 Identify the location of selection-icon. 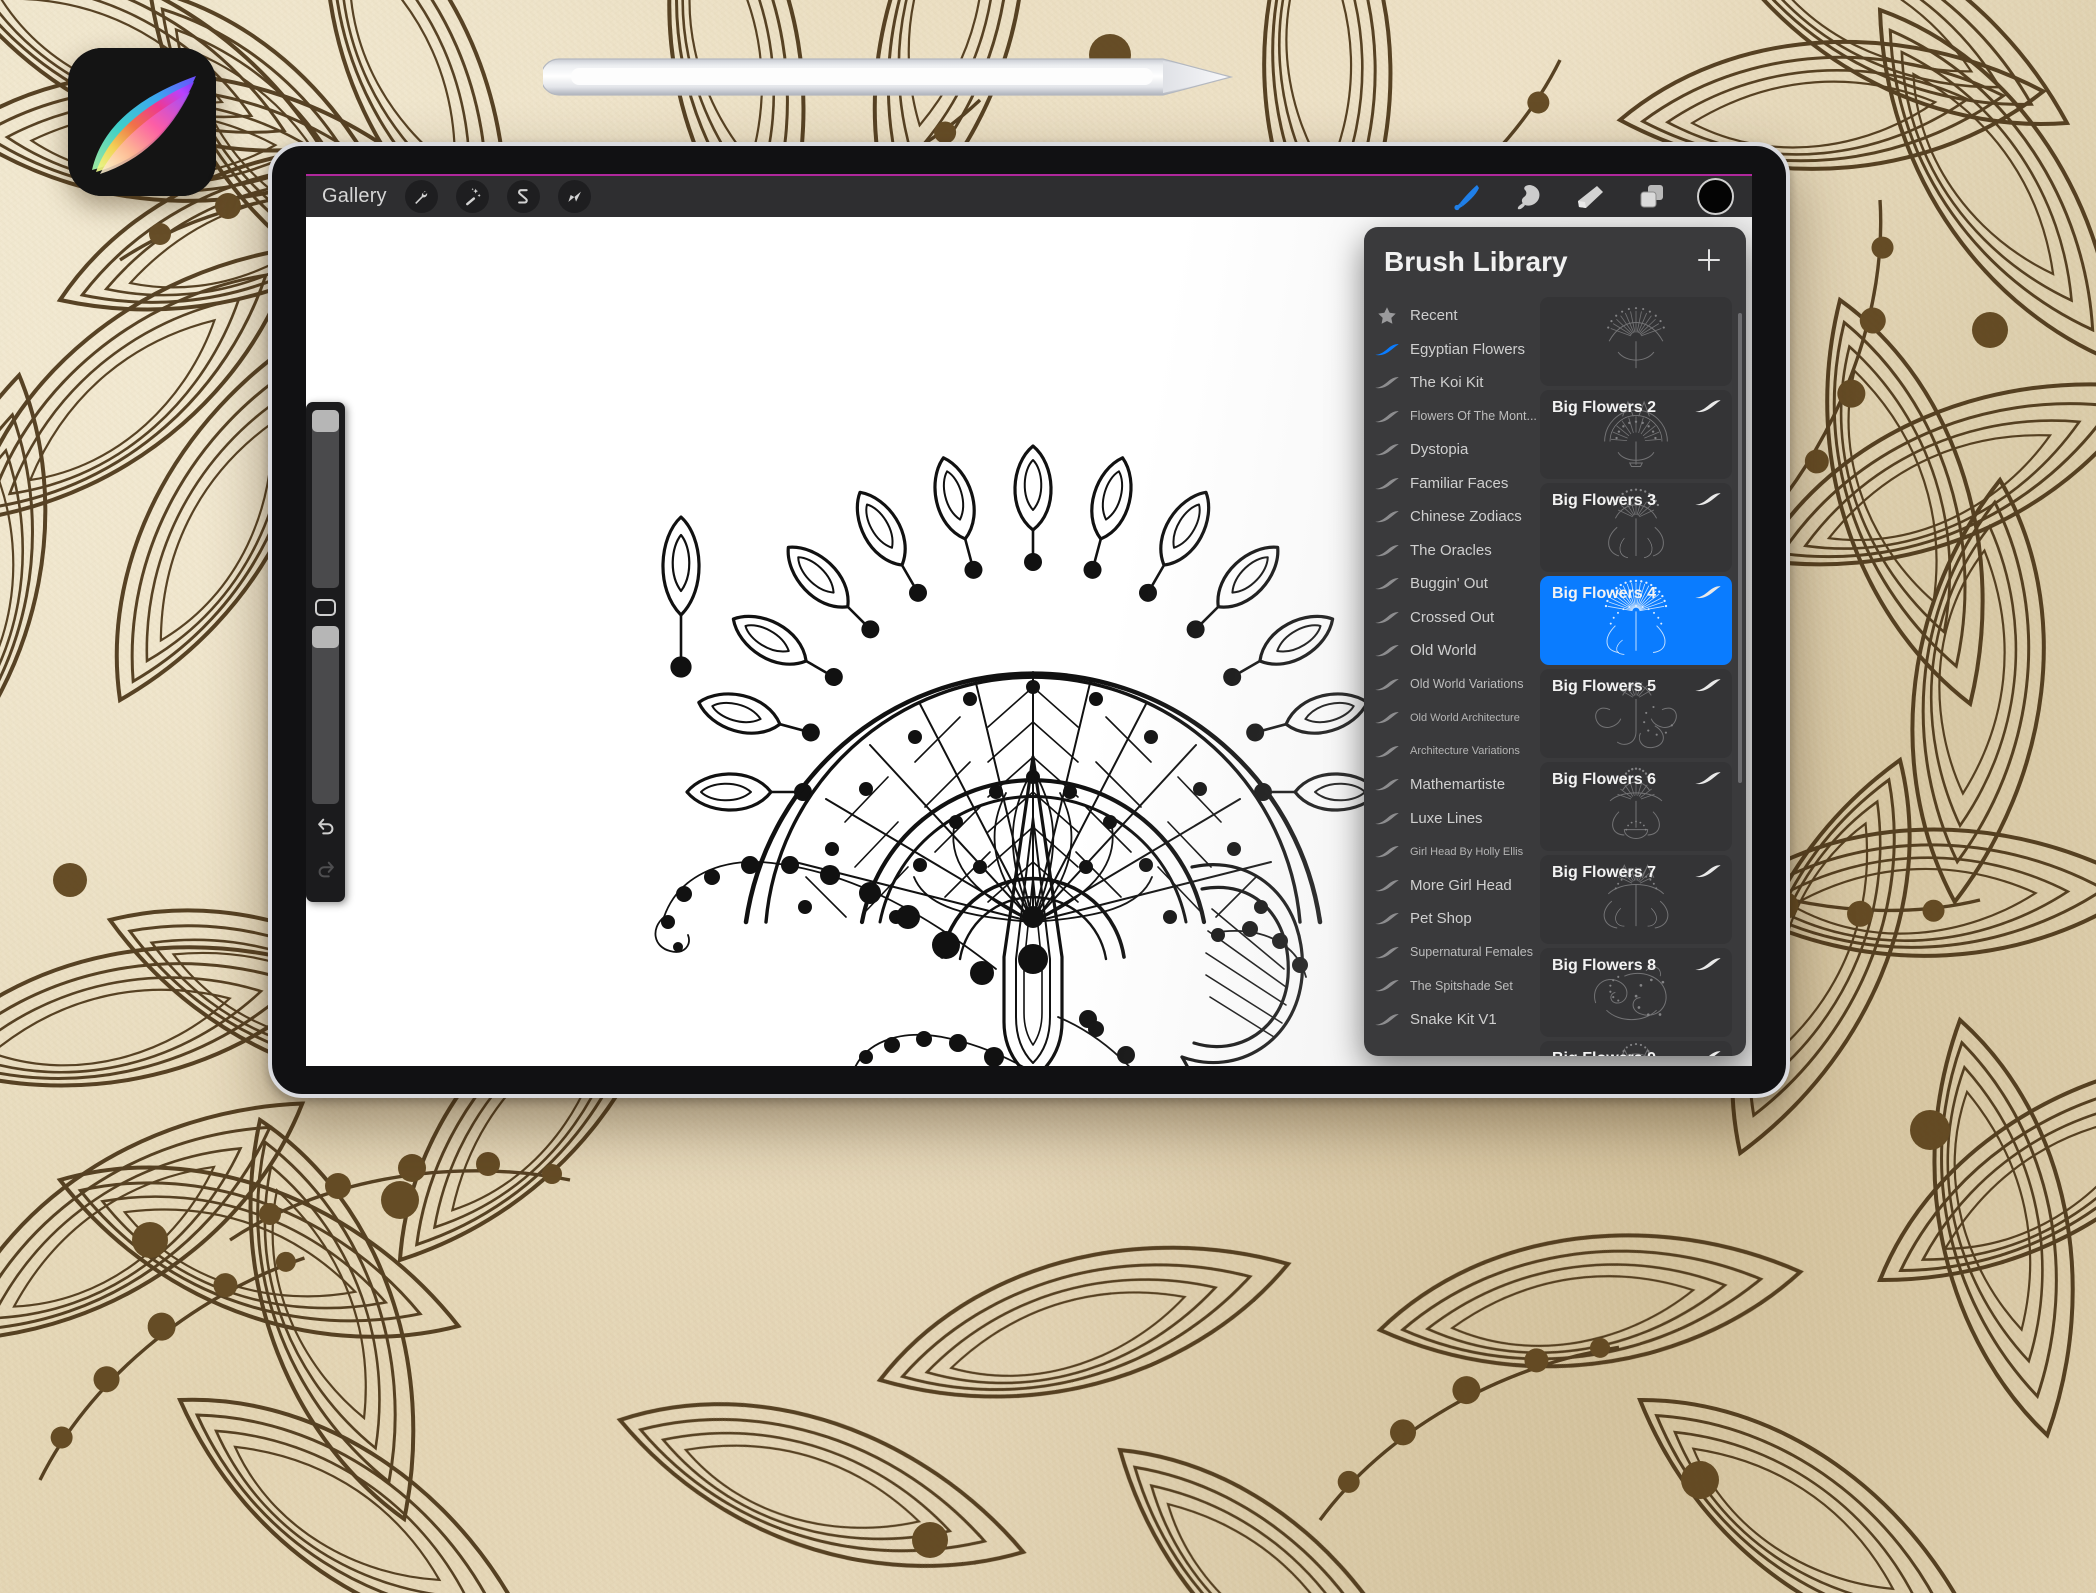
(523, 196).